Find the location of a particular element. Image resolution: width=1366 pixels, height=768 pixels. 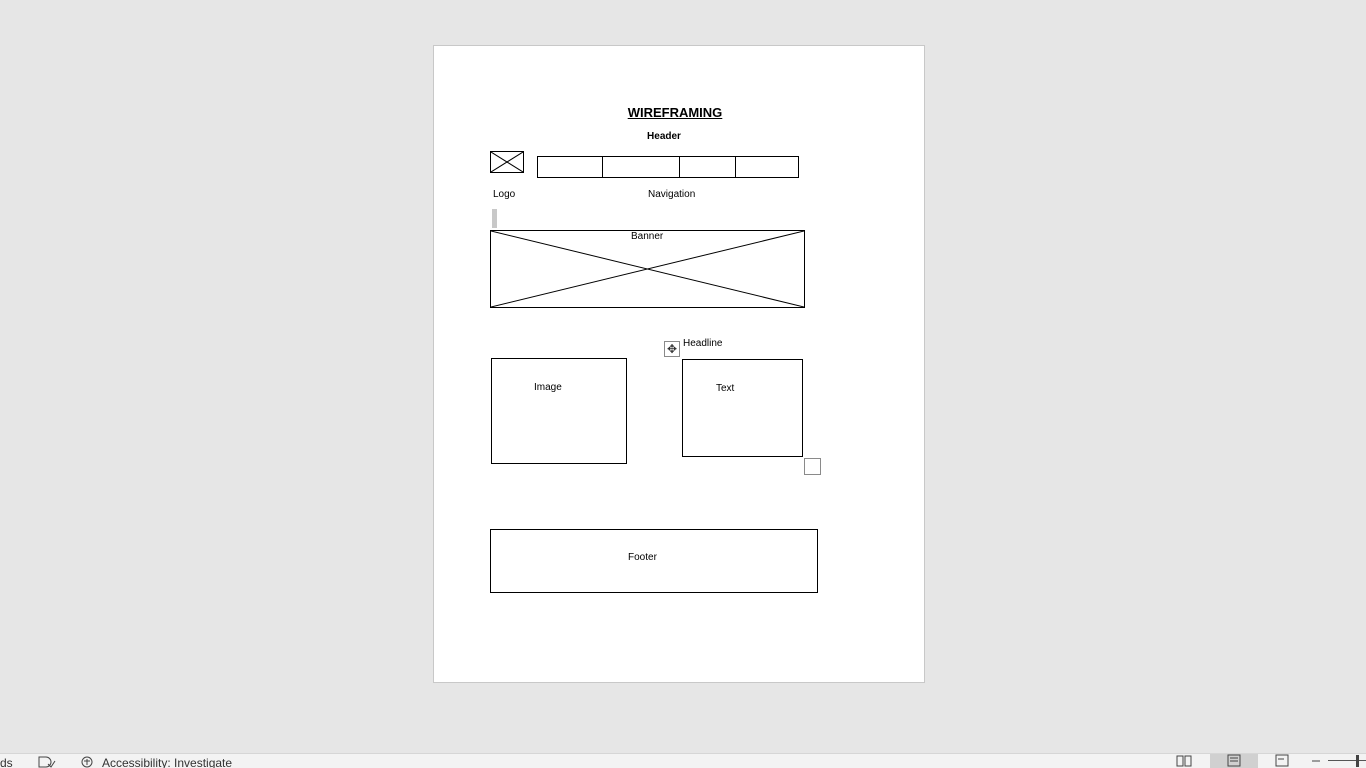

text-label: Text is located at coordinates (725, 388).